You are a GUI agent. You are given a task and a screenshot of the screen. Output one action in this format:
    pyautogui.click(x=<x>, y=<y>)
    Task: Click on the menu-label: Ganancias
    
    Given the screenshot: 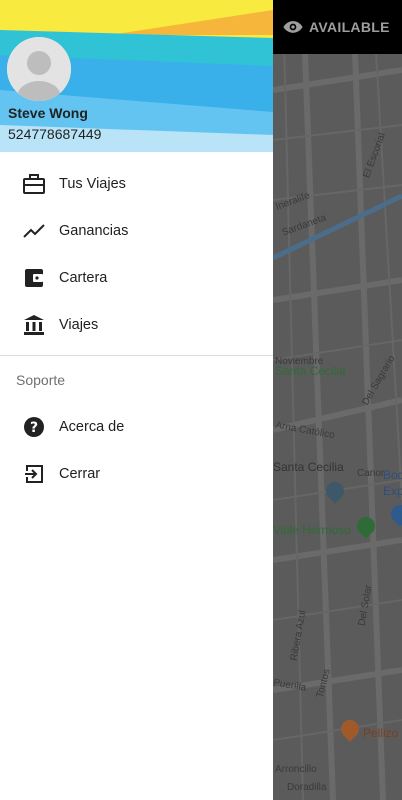 What is the action you would take?
    pyautogui.click(x=94, y=230)
    